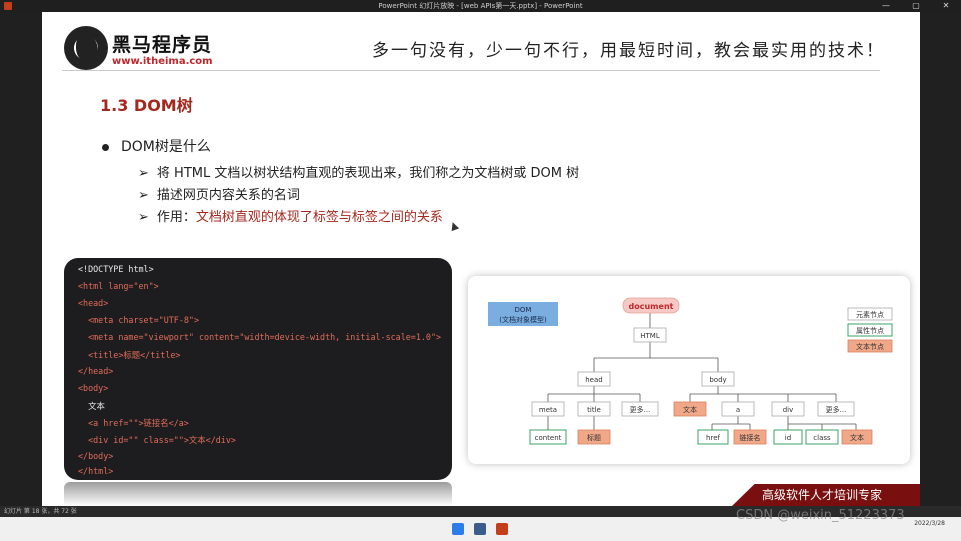 The image size is (961, 541). What do you see at coordinates (480, 529) in the screenshot?
I see `task-view-icon` at bounding box center [480, 529].